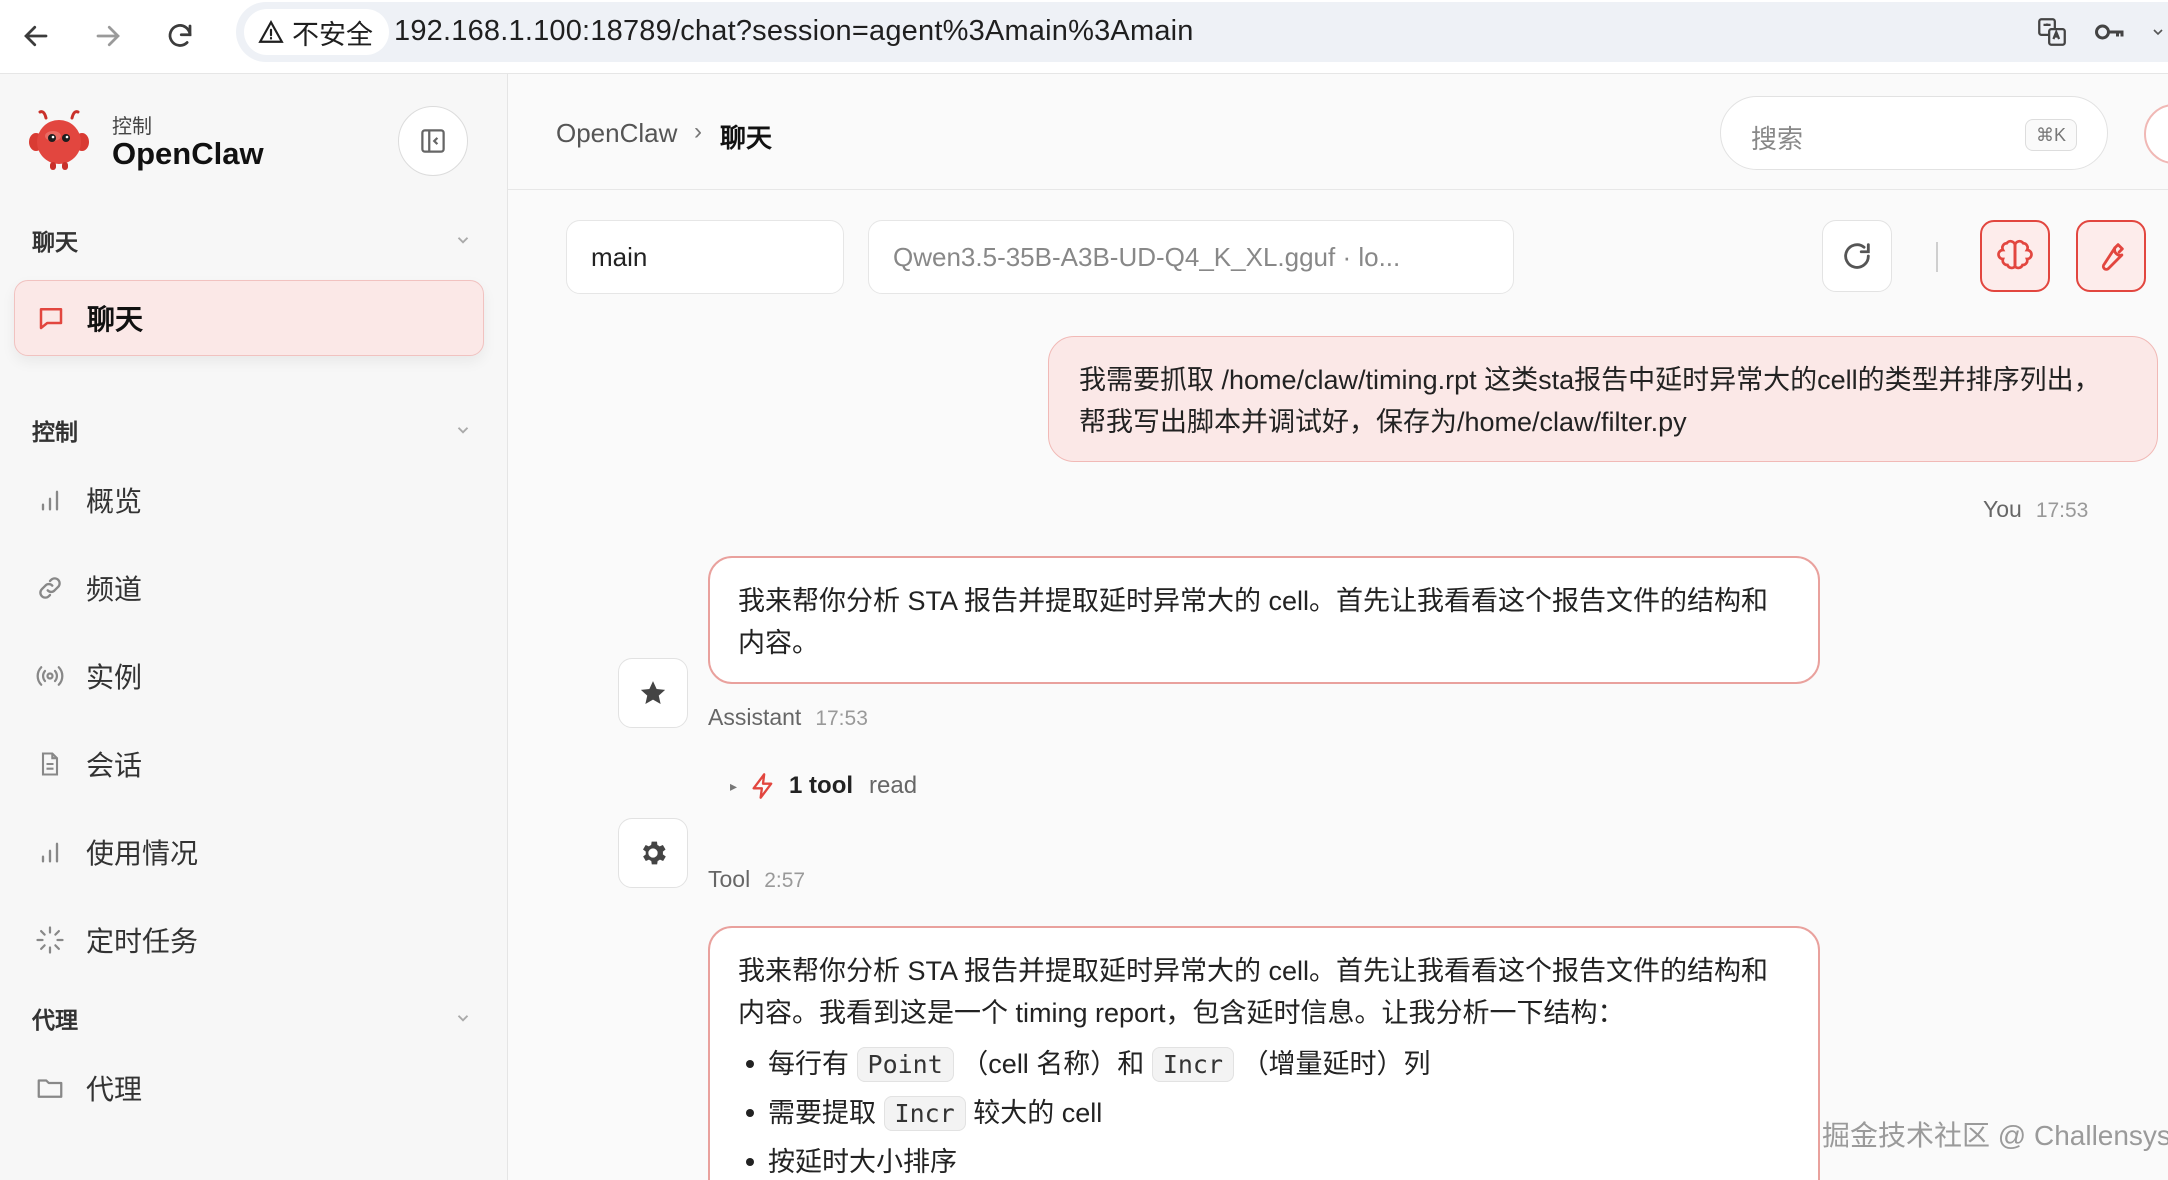 Image resolution: width=2168 pixels, height=1180 pixels. I want to click on warning-triangle-icon, so click(271, 31).